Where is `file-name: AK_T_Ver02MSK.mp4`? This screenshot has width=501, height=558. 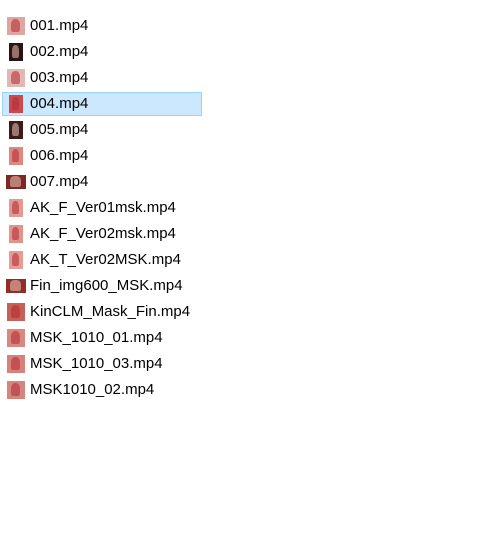
file-name: AK_T_Ver02MSK.mp4 is located at coordinates (105, 259).